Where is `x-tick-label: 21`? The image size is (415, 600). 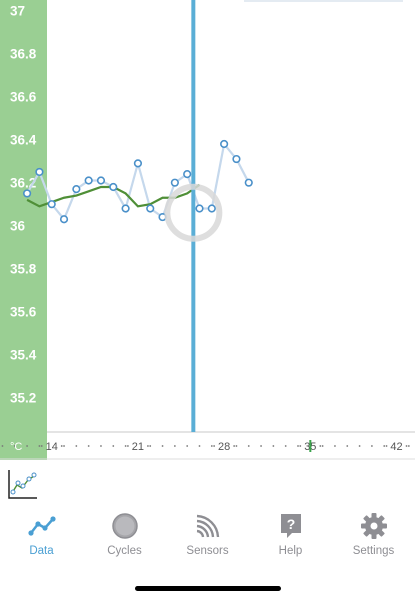 x-tick-label: 21 is located at coordinates (138, 447).